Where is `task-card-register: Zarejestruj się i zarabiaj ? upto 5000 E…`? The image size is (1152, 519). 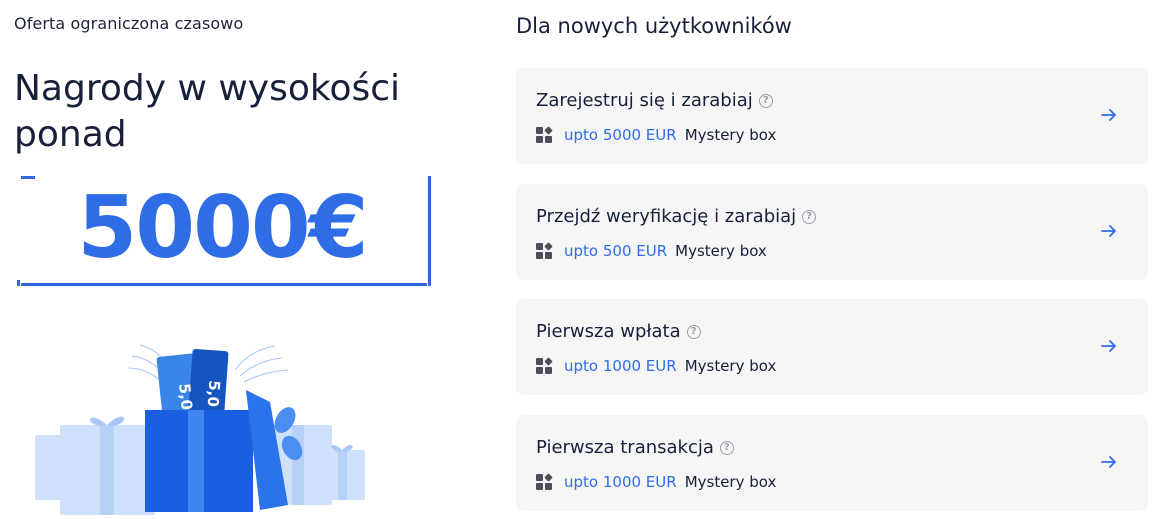 task-card-register: Zarejestruj się i zarabiaj ? upto 5000 E… is located at coordinates (832, 116).